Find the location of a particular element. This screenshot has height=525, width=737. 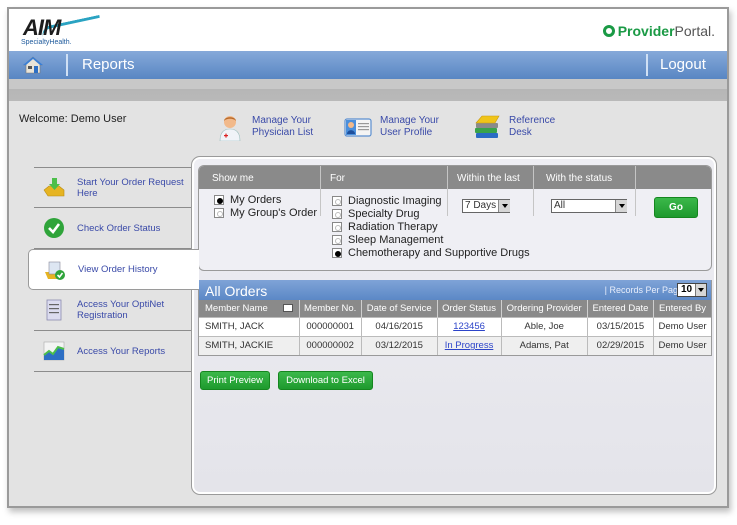

radio-chemotherapy: Chemotherapy and Supportive Drugs is located at coordinates (431, 253).